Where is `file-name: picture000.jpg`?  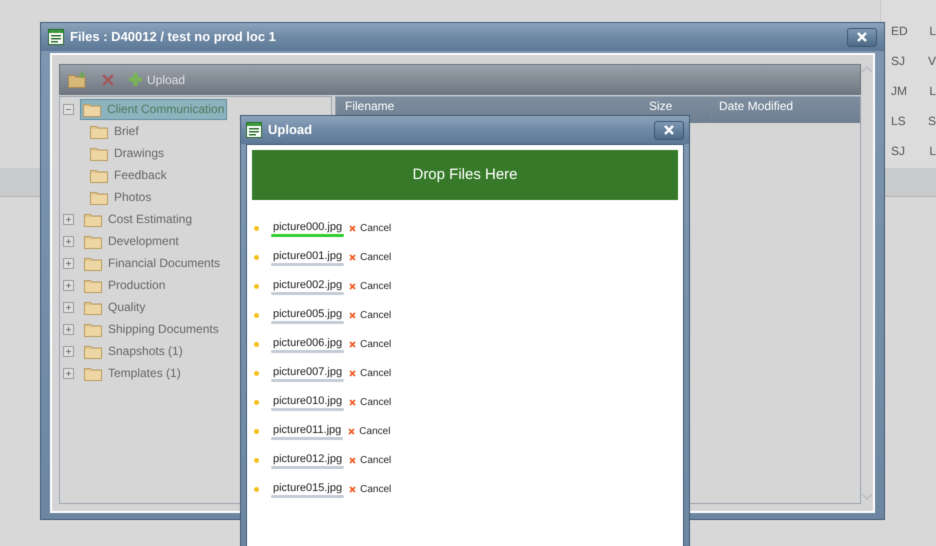
file-name: picture000.jpg is located at coordinates (308, 227).